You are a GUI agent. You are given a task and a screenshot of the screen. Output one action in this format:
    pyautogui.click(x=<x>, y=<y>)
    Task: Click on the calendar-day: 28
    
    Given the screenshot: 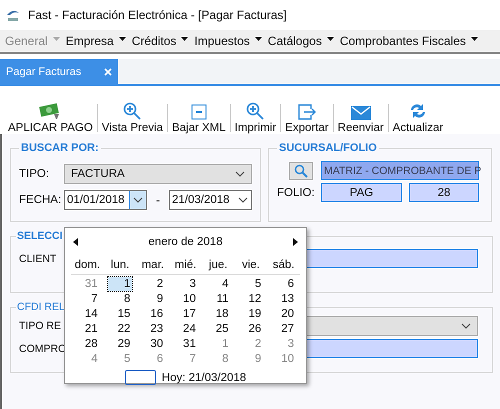 What is the action you would take?
    pyautogui.click(x=87, y=343)
    